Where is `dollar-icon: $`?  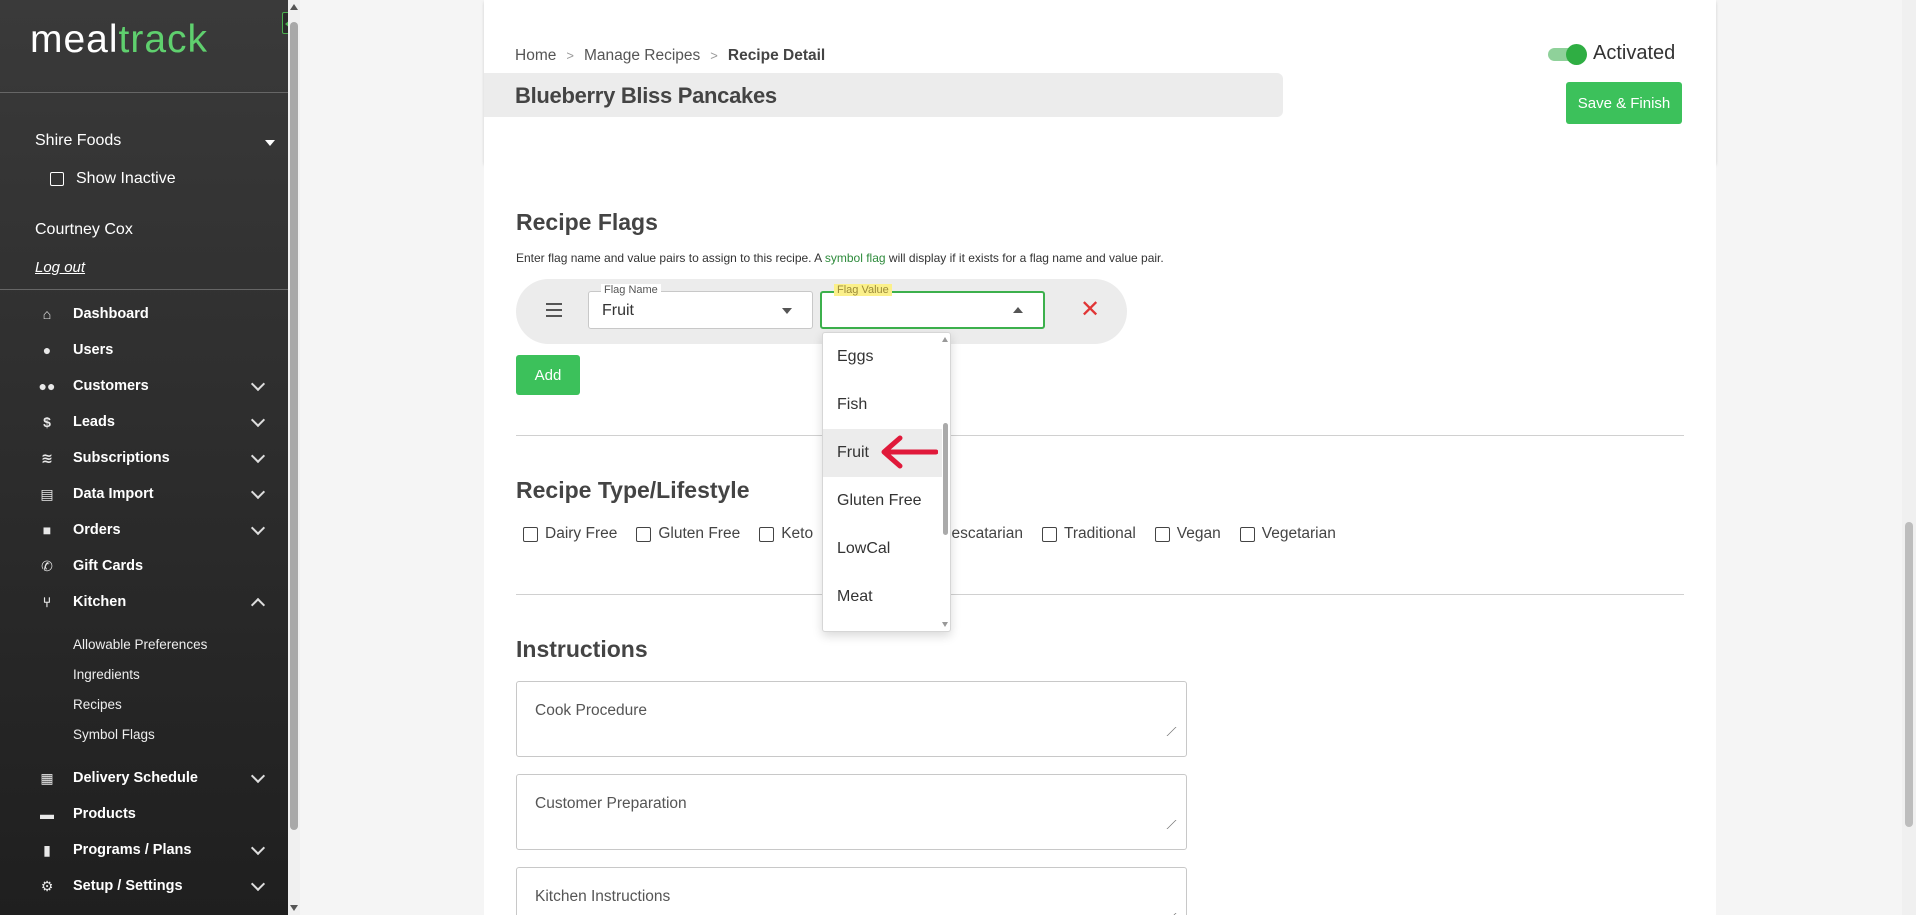 dollar-icon: $ is located at coordinates (47, 422).